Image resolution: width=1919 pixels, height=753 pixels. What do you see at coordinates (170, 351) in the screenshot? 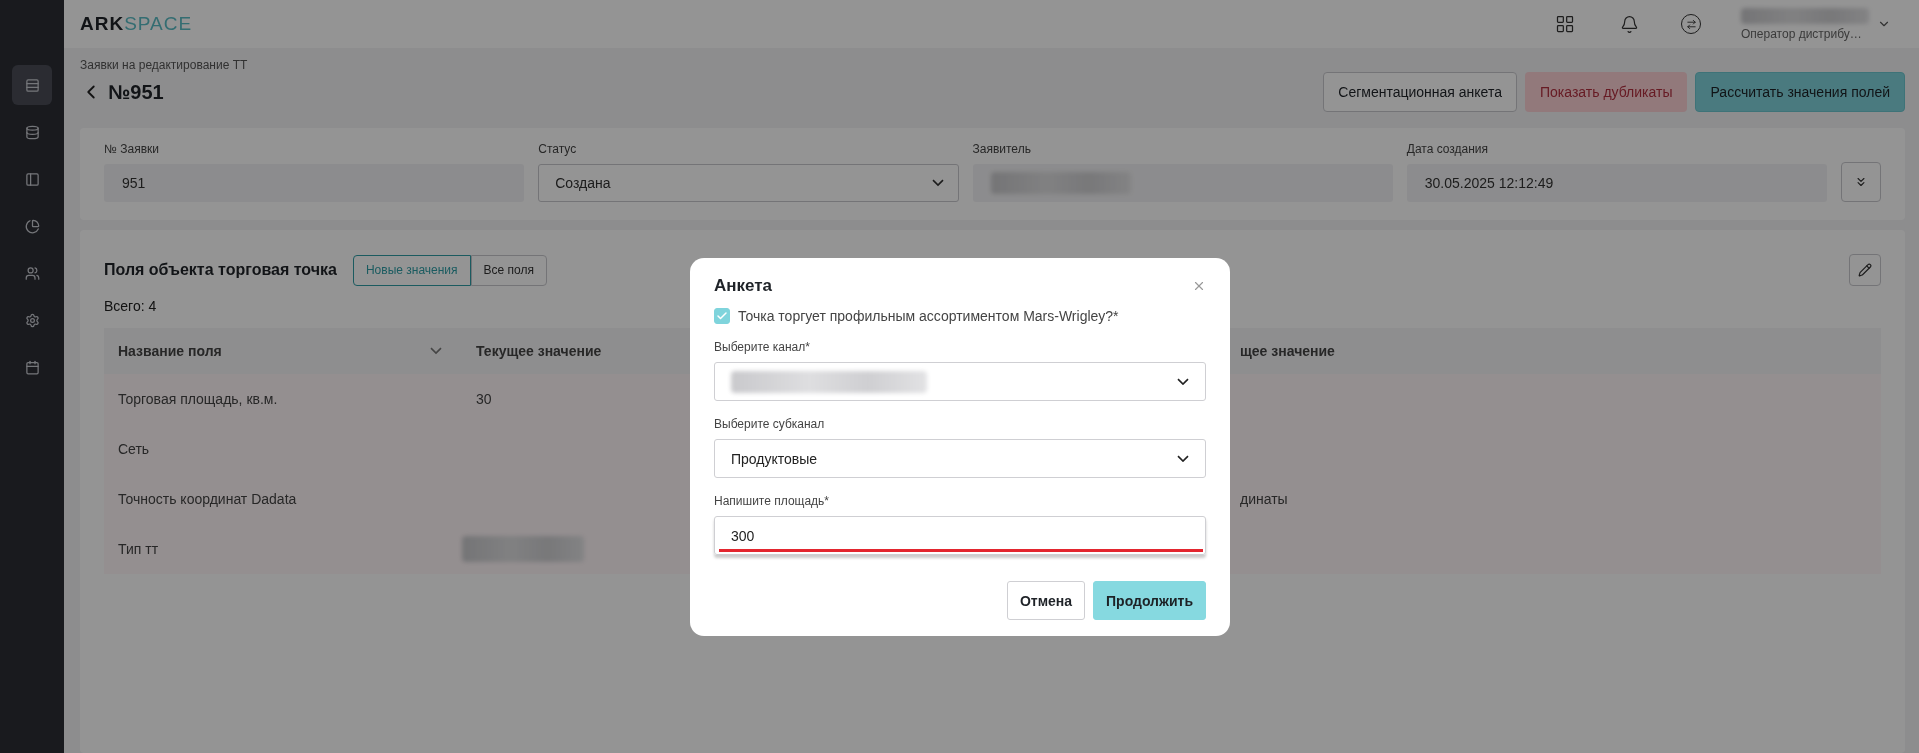
I see `column-header: Название поля` at bounding box center [170, 351].